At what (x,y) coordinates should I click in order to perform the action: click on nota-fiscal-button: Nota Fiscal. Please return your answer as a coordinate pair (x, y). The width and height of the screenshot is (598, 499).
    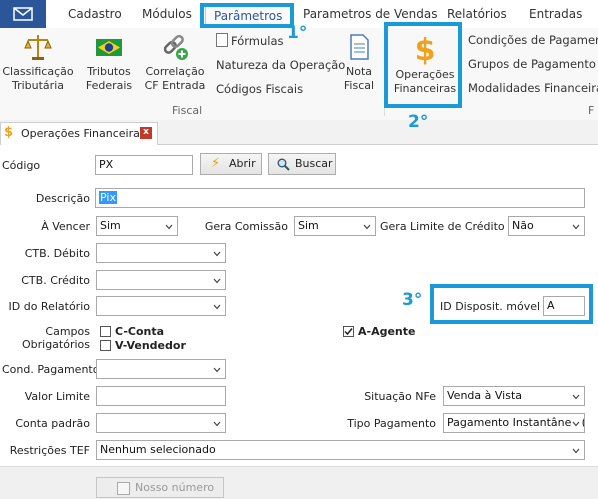
    Looking at the image, I should click on (359, 62).